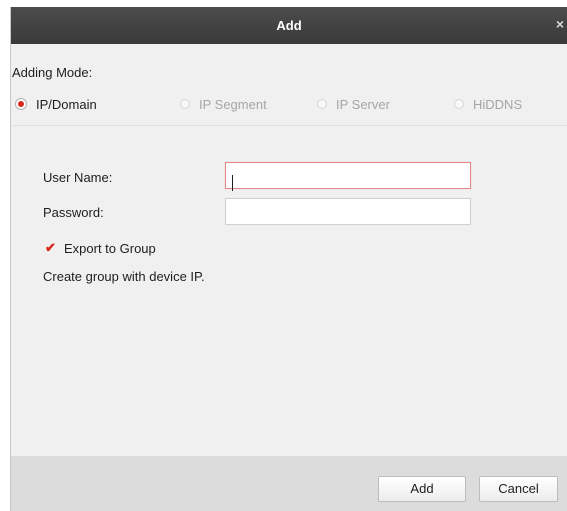 This screenshot has width=567, height=511. What do you see at coordinates (110, 248) in the screenshot?
I see `export-to-group-label: Export to Group` at bounding box center [110, 248].